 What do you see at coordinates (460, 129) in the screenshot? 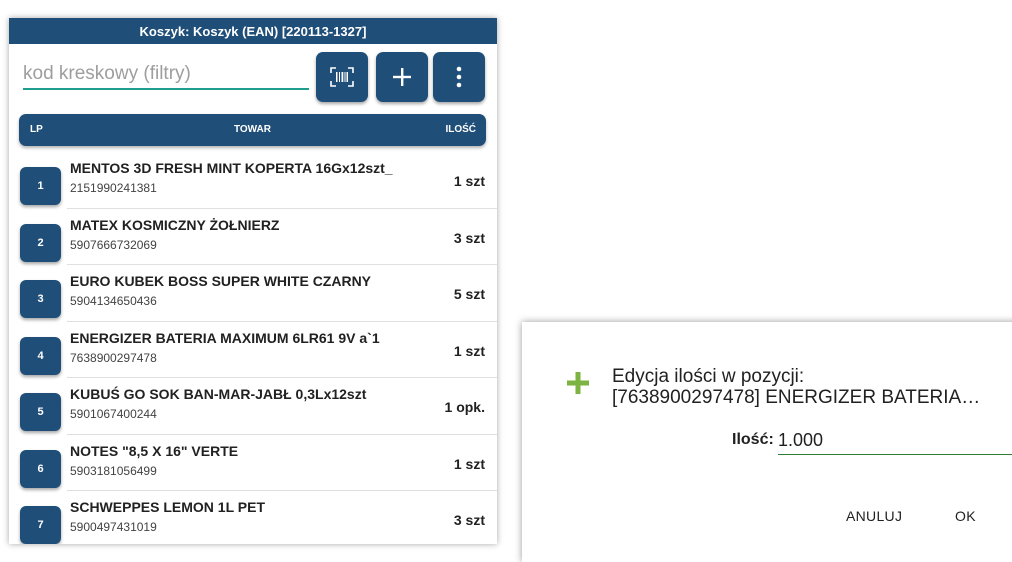
I see `header-ilosc: ILOŚĆ` at bounding box center [460, 129].